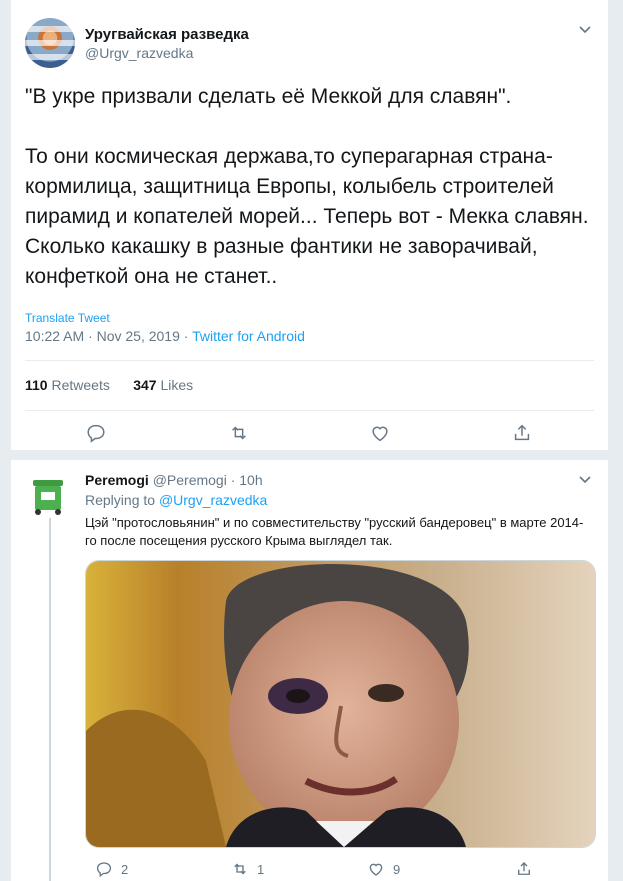  I want to click on retweet-button: 1, so click(247, 869).